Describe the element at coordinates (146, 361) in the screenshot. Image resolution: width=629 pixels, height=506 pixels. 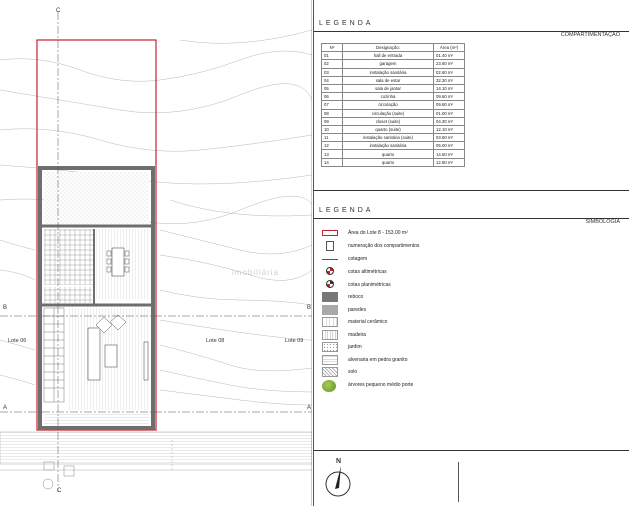
I see `sideboard` at that location.